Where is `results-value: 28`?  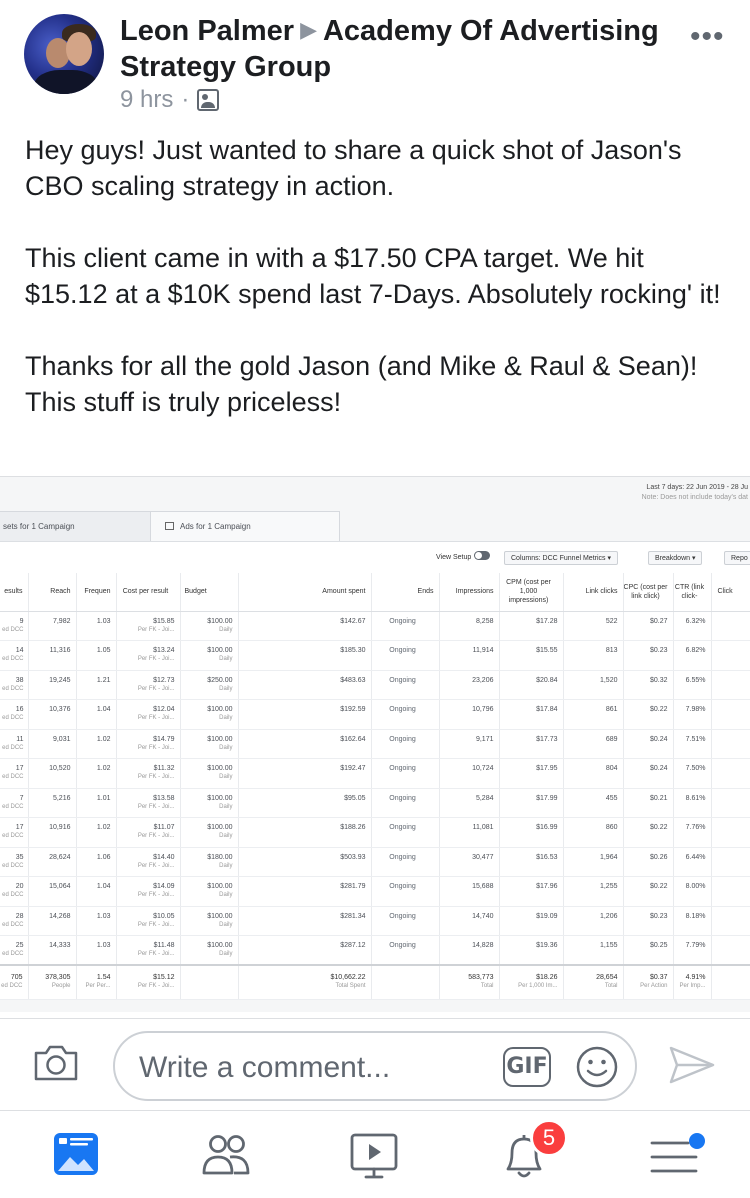
results-value: 28 is located at coordinates (19, 916).